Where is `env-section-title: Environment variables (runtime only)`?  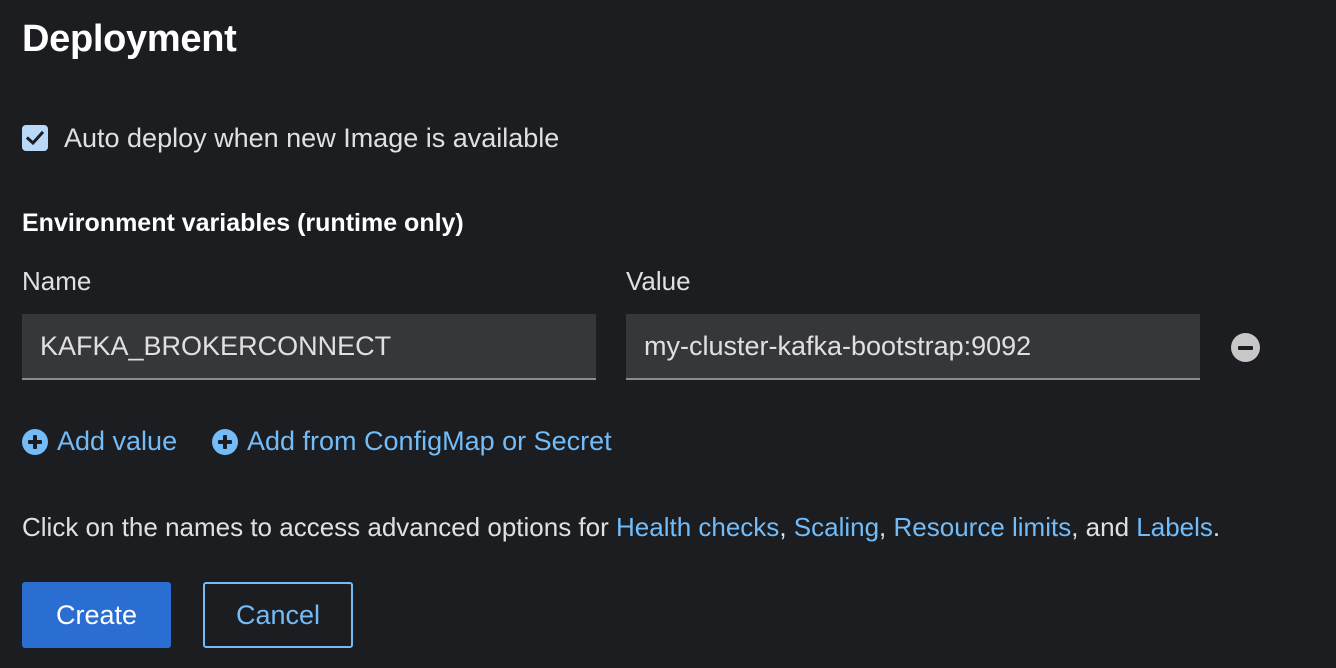
env-section-title: Environment variables (runtime only) is located at coordinates (243, 223).